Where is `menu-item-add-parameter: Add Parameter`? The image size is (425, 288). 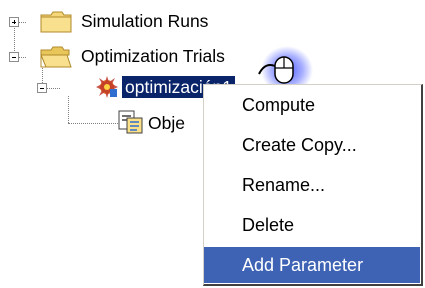 menu-item-add-parameter: Add Parameter is located at coordinates (312, 265).